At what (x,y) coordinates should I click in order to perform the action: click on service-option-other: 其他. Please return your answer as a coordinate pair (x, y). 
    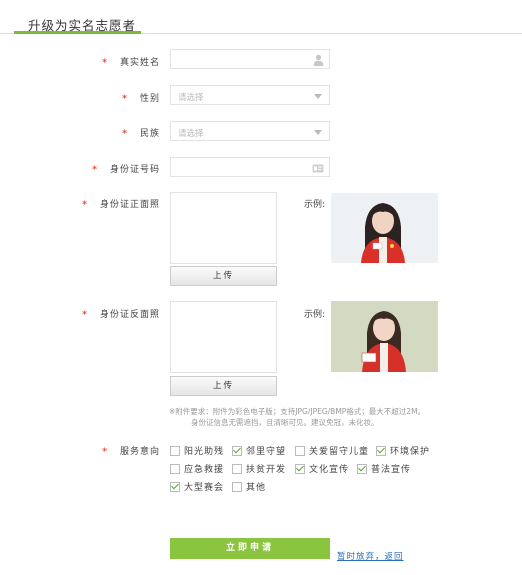
    Looking at the image, I should click on (249, 486).